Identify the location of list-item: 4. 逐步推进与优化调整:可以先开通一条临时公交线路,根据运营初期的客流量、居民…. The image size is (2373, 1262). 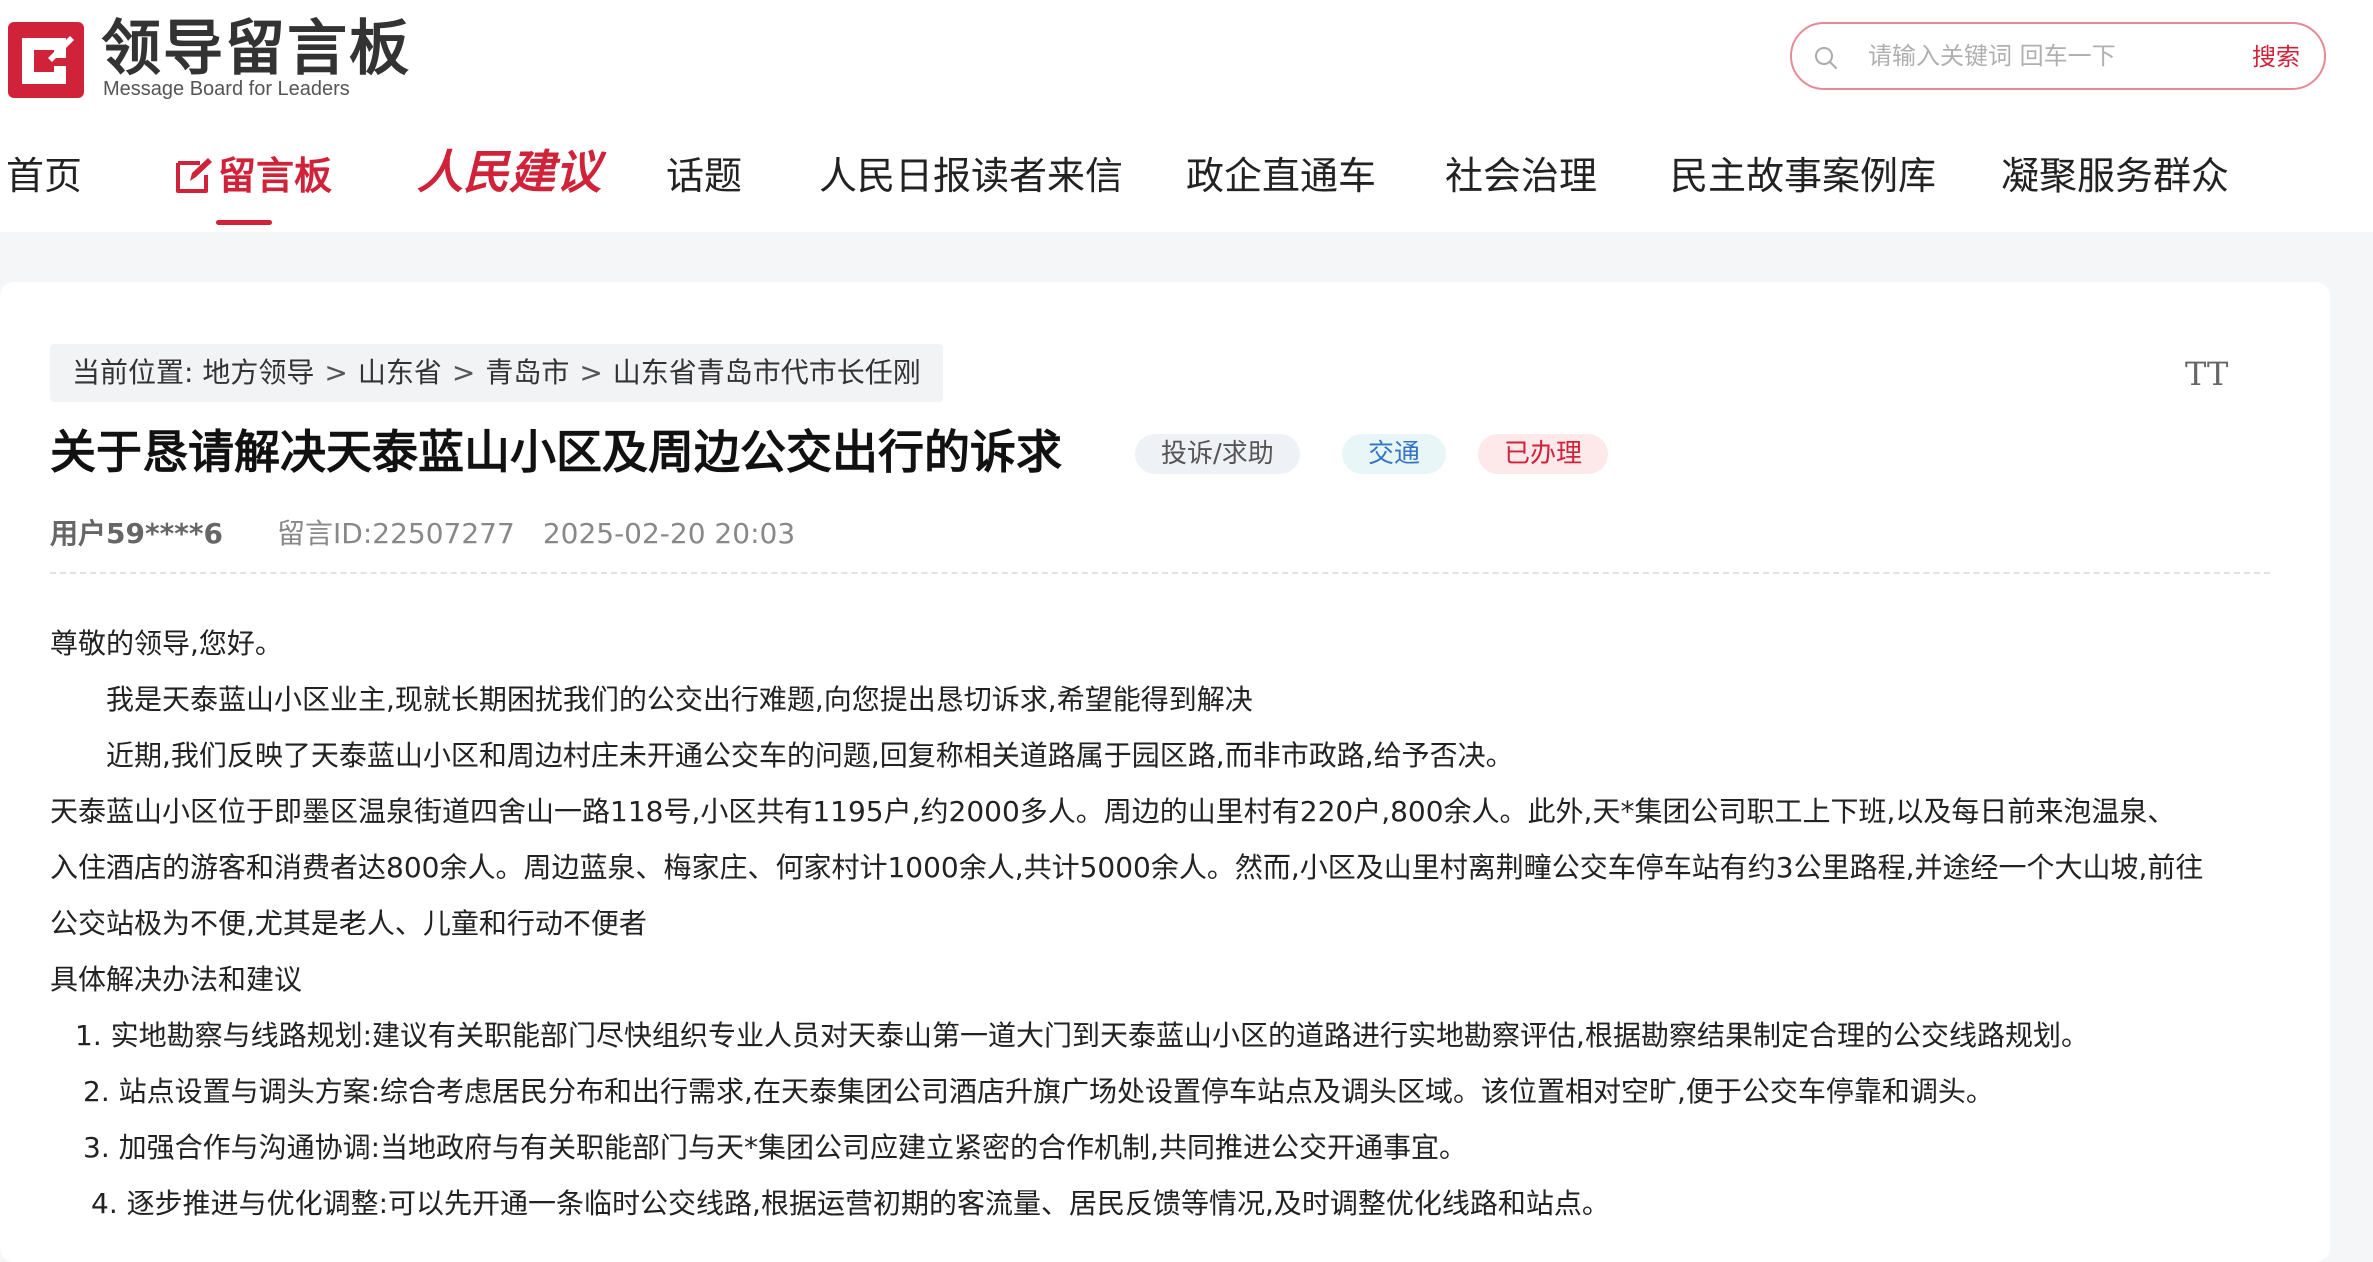
(850, 1203).